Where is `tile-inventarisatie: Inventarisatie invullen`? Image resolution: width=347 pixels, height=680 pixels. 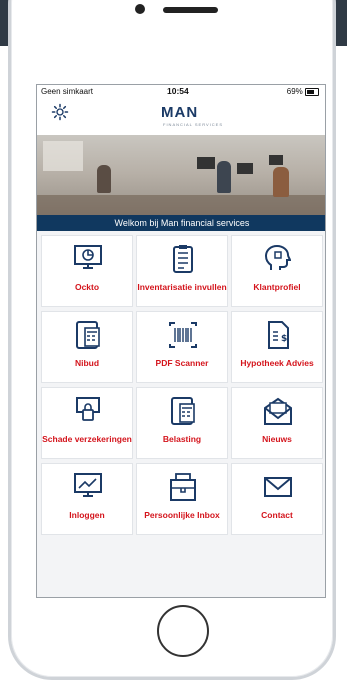 tile-inventarisatie: Inventarisatie invullen is located at coordinates (182, 271).